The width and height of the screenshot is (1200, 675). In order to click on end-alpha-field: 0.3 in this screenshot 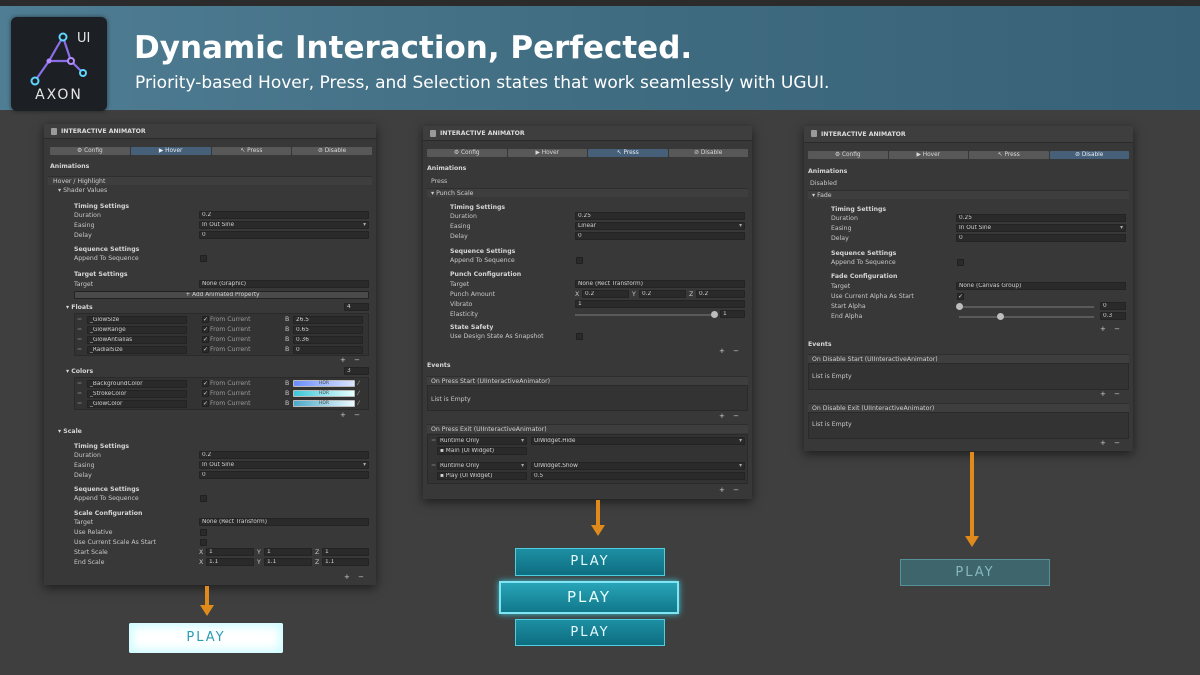, I will do `click(1113, 316)`.